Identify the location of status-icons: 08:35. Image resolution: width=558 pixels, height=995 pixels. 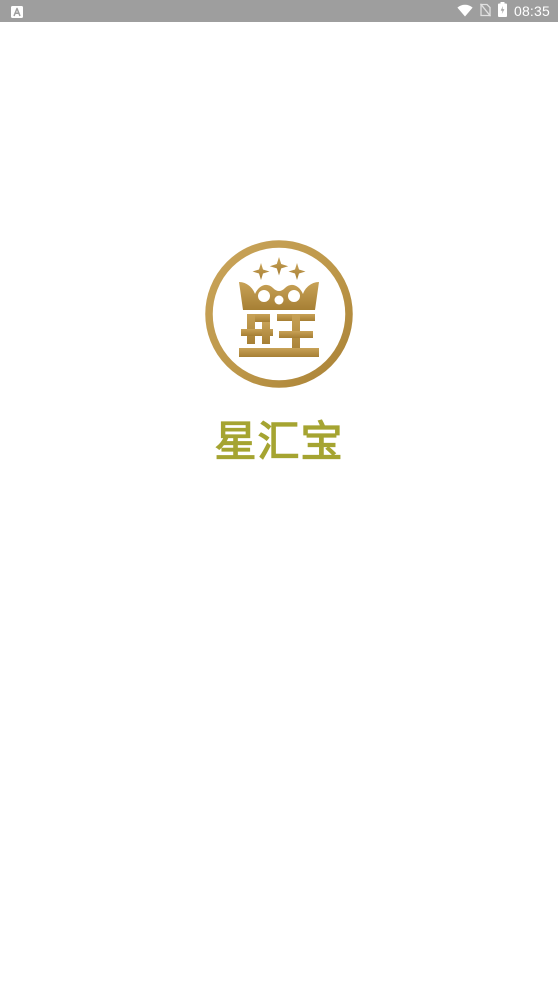
(503, 11).